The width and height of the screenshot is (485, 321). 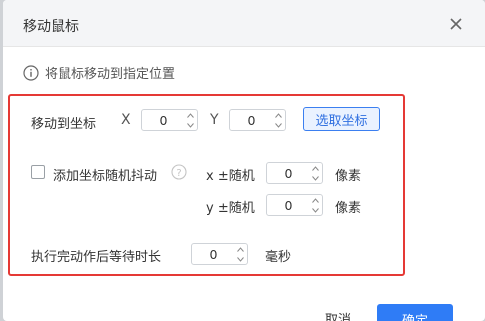 What do you see at coordinates (64, 124) in the screenshot?
I see `move-to-label: 移动到坐标` at bounding box center [64, 124].